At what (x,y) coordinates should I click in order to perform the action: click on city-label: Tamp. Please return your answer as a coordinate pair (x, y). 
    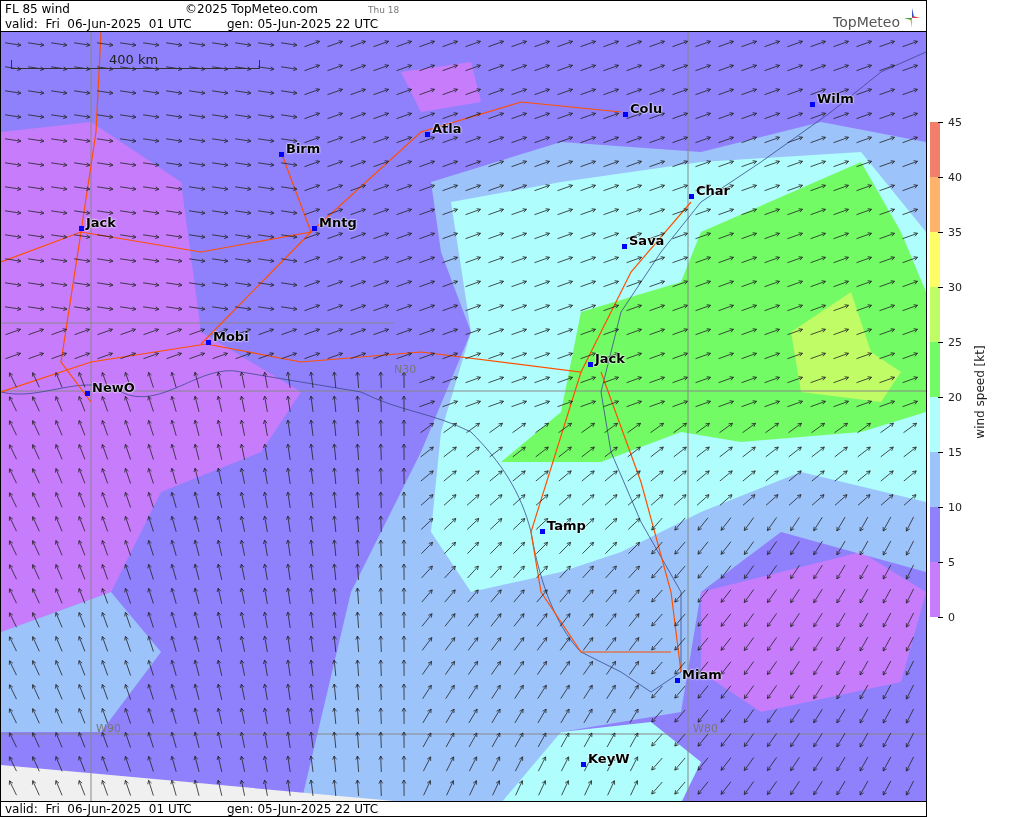
    Looking at the image, I should click on (566, 525).